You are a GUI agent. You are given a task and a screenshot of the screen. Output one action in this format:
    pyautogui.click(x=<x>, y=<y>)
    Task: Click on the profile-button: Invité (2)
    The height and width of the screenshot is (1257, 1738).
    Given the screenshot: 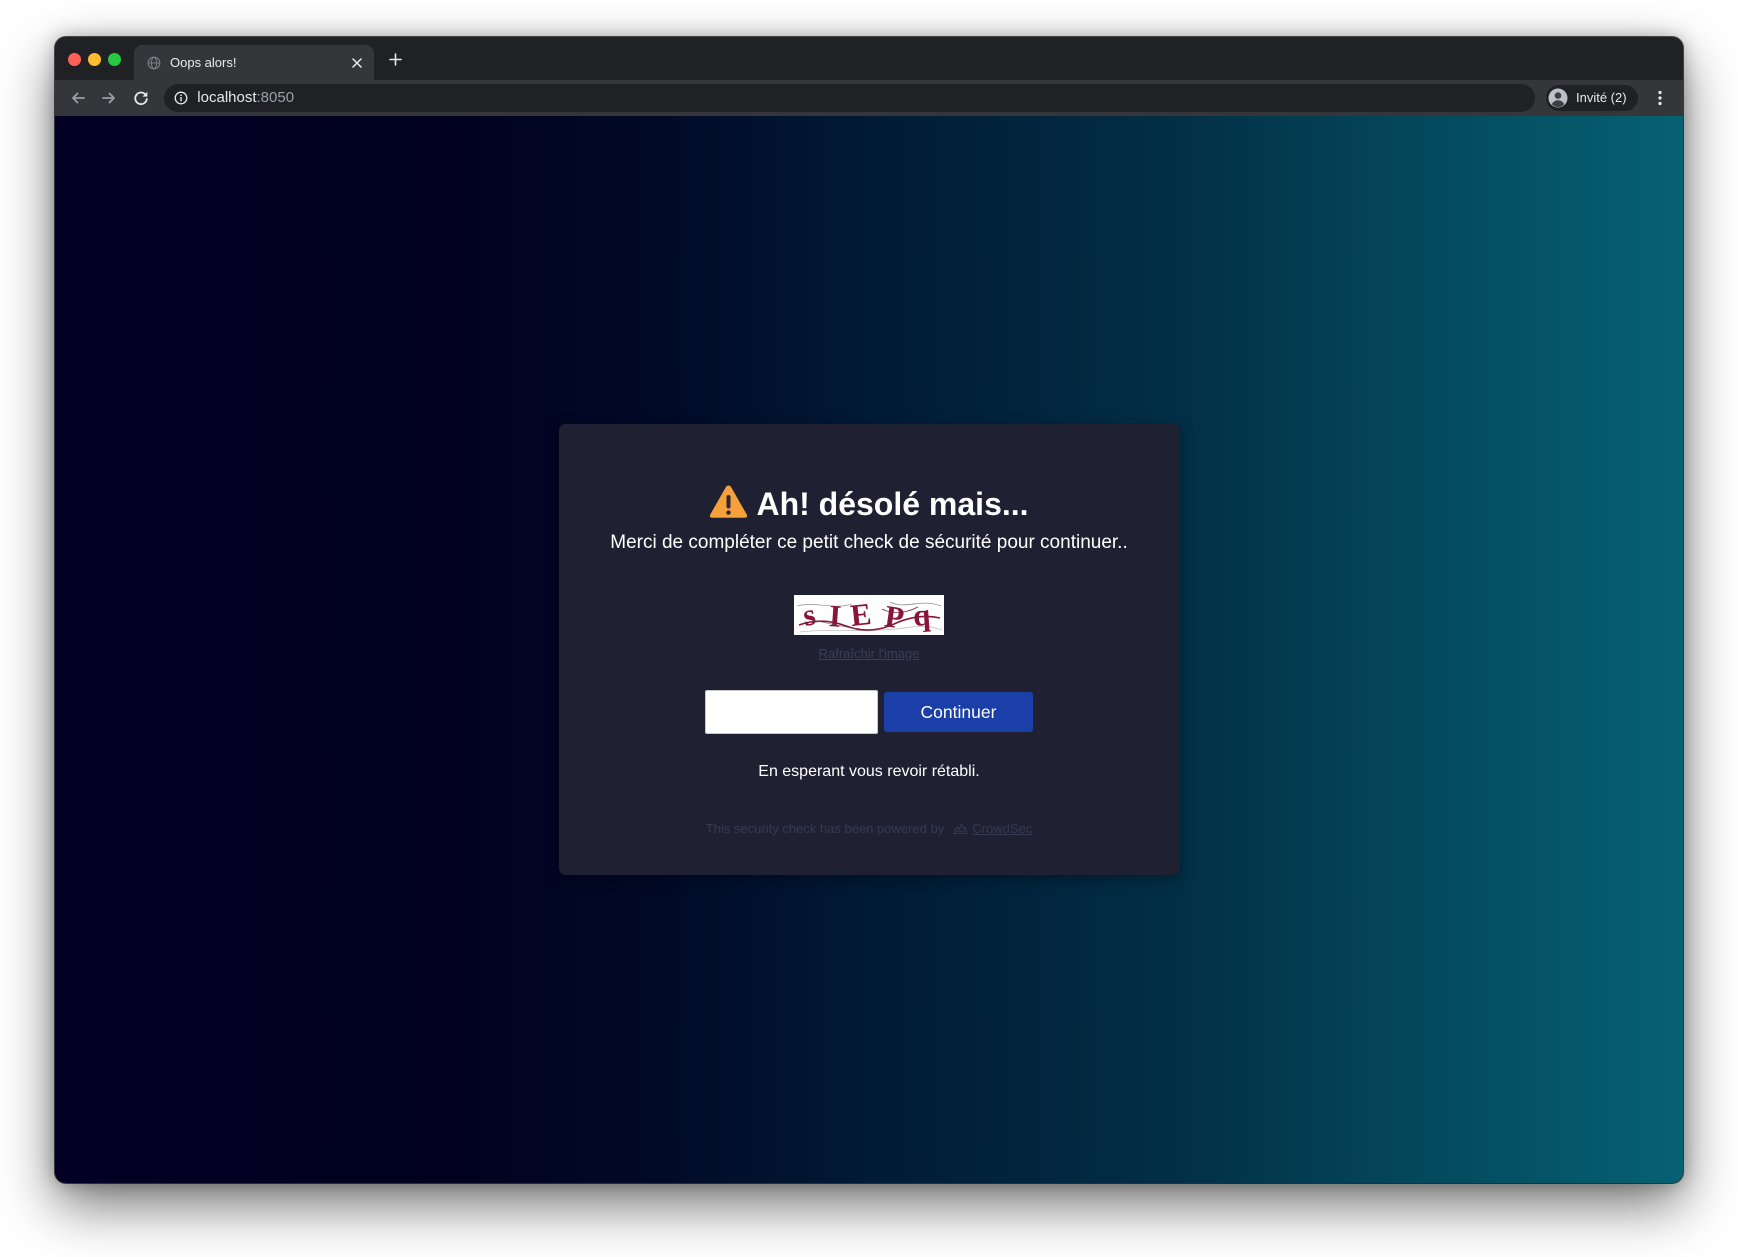 What is the action you would take?
    pyautogui.click(x=1592, y=98)
    